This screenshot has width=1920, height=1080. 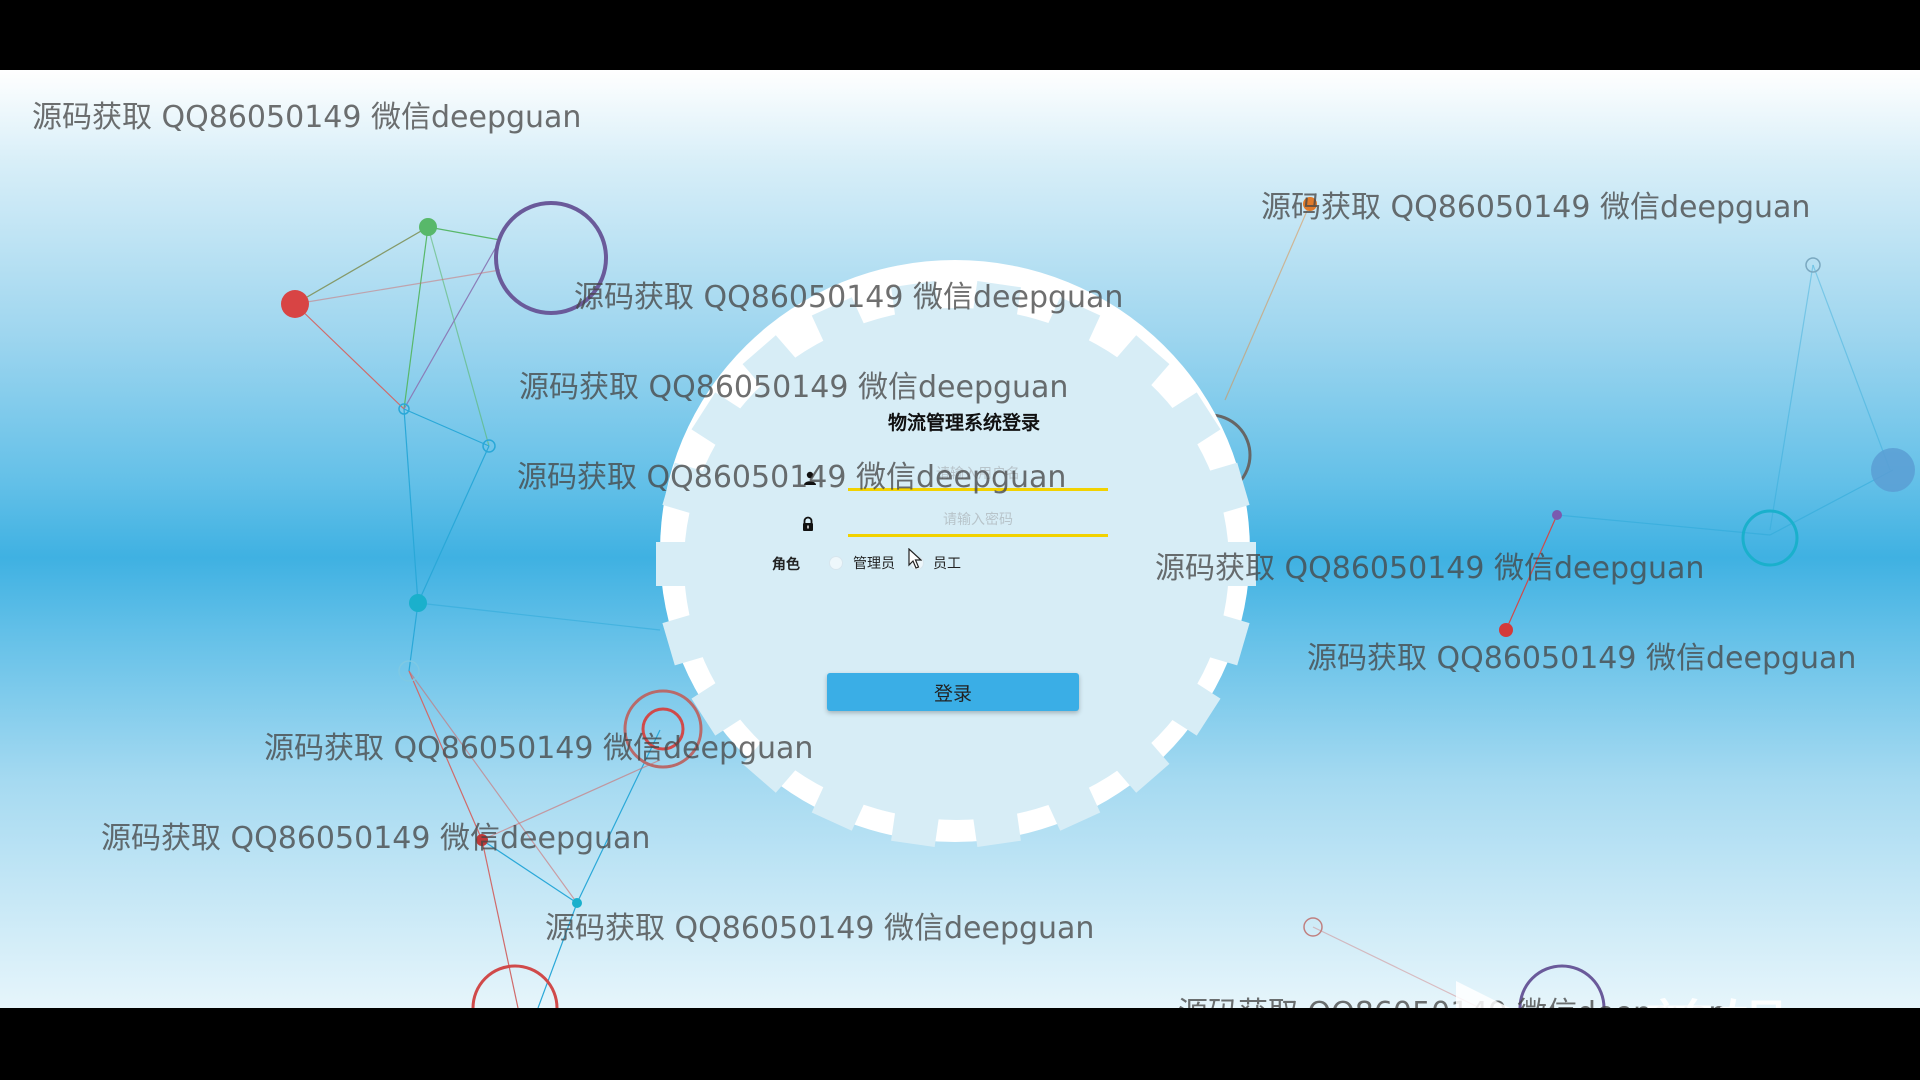 I want to click on role-staff-label: 员工, so click(x=947, y=563).